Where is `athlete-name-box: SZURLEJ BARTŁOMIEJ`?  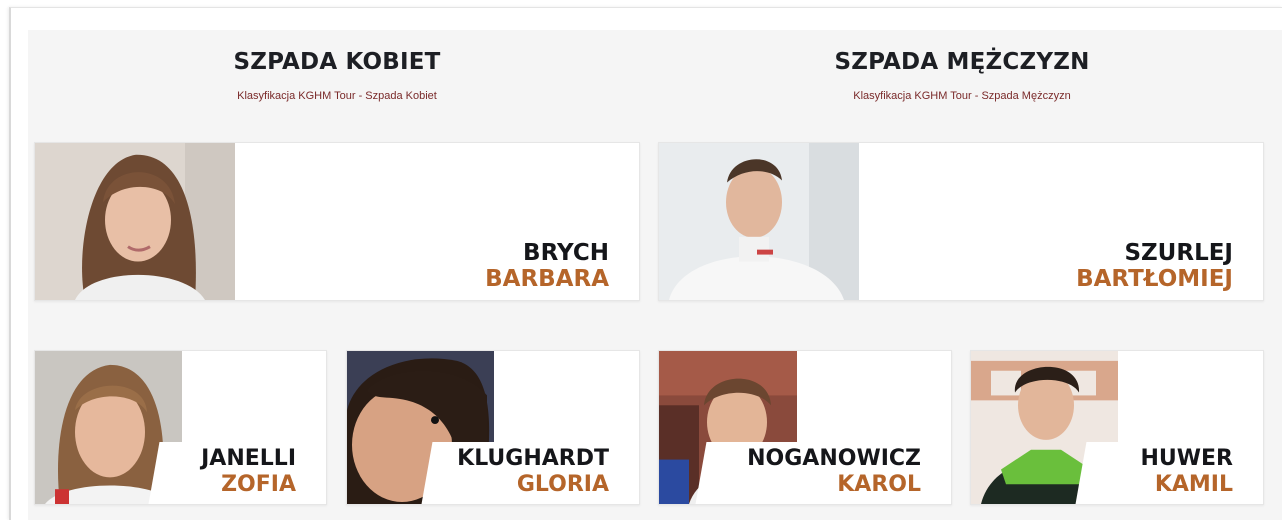 athlete-name-box: SZURLEJ BARTŁOMIEJ is located at coordinates (1158, 267).